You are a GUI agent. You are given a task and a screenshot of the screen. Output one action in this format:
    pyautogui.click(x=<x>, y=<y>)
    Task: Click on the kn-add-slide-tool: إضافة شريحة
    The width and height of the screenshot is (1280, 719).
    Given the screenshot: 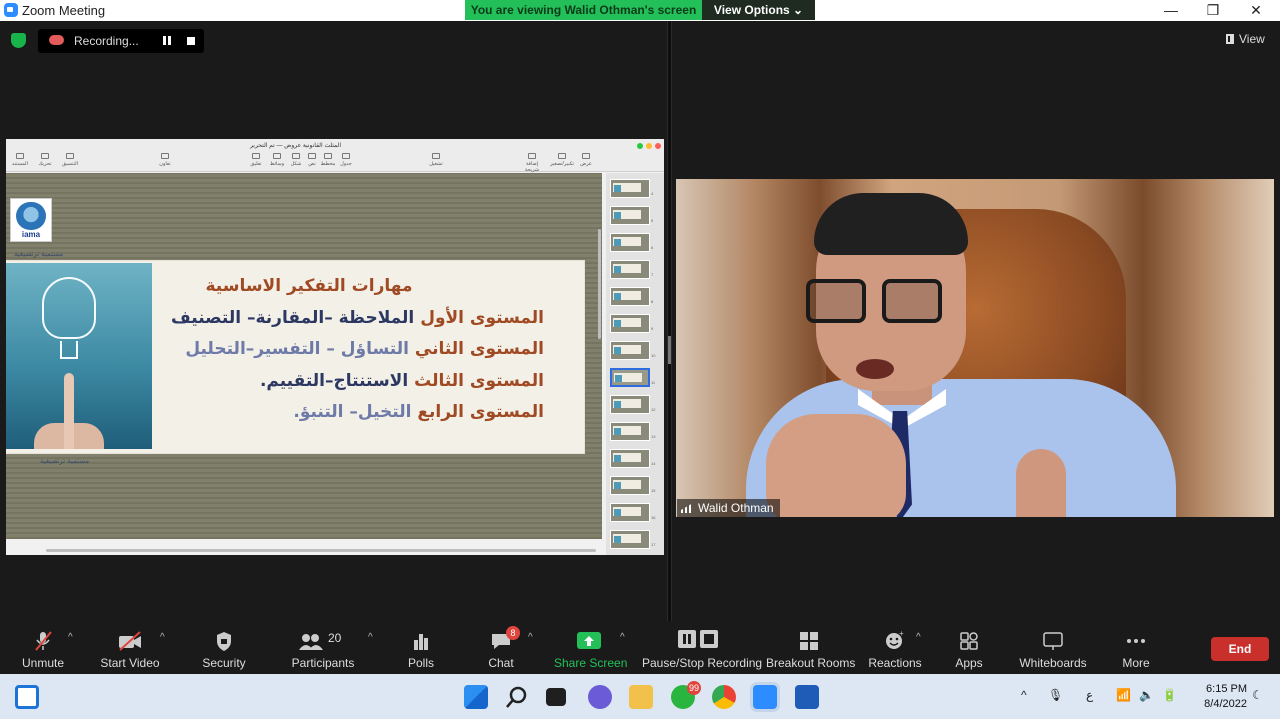 What is the action you would take?
    pyautogui.click(x=532, y=163)
    